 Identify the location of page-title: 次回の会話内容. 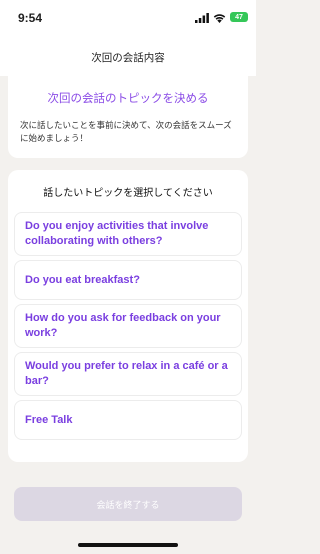
(128, 57).